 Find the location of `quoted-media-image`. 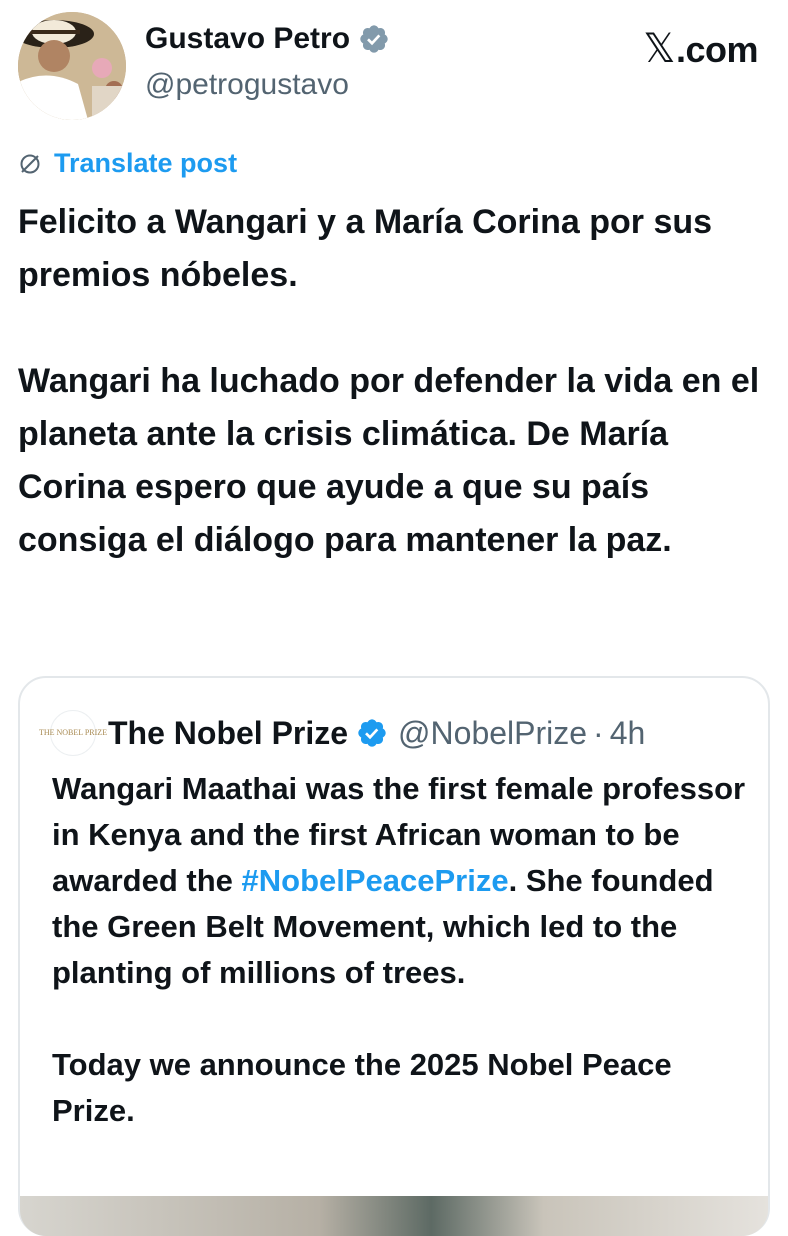

quoted-media-image is located at coordinates (394, 1216).